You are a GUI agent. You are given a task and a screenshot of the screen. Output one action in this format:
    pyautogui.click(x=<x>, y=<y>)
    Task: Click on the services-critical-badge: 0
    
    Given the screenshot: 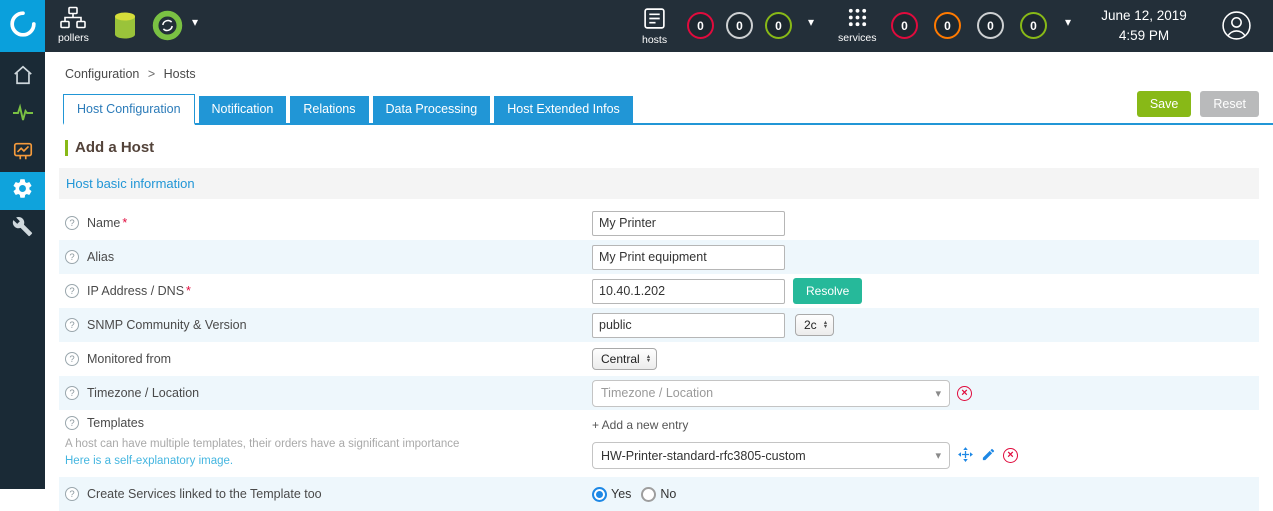 What is the action you would take?
    pyautogui.click(x=904, y=25)
    